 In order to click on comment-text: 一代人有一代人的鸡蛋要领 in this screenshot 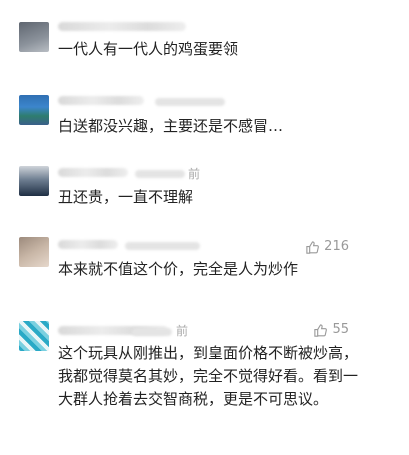, I will do `click(148, 49)`.